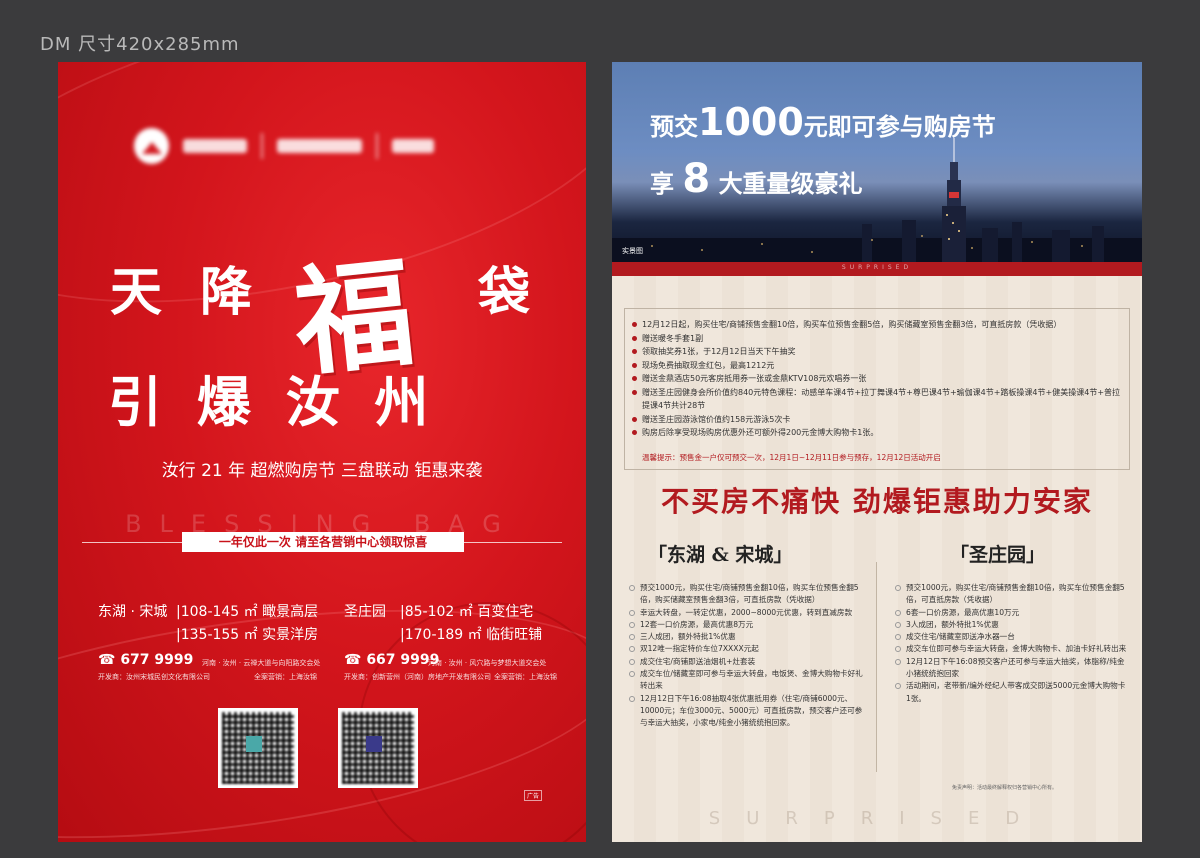 The width and height of the screenshot is (1200, 858). I want to click on phone-number: ☎ 667 9999, so click(392, 660).